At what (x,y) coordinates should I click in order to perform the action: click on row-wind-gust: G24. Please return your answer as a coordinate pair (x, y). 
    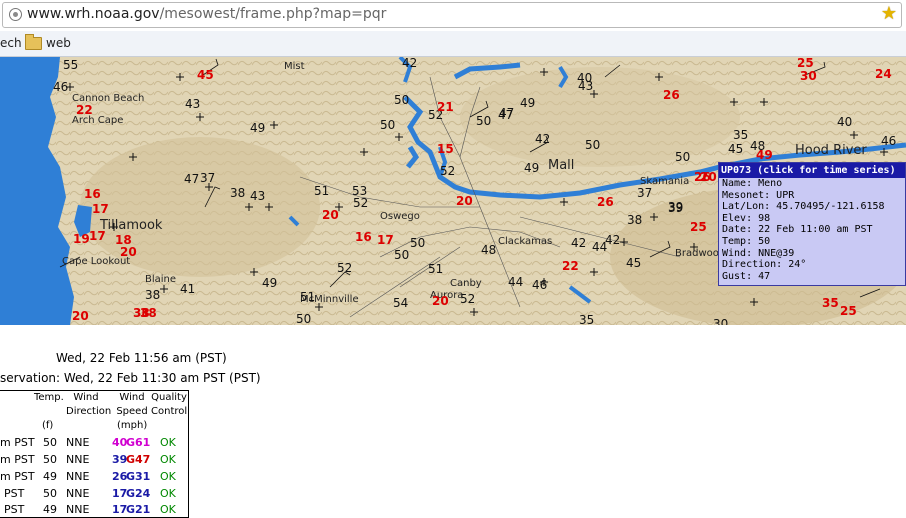
    Looking at the image, I should click on (138, 493).